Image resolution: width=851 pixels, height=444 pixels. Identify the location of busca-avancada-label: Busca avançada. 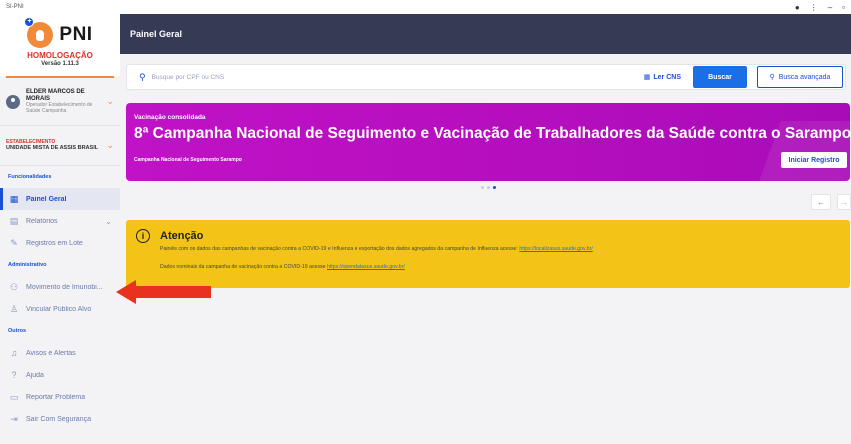
(804, 77).